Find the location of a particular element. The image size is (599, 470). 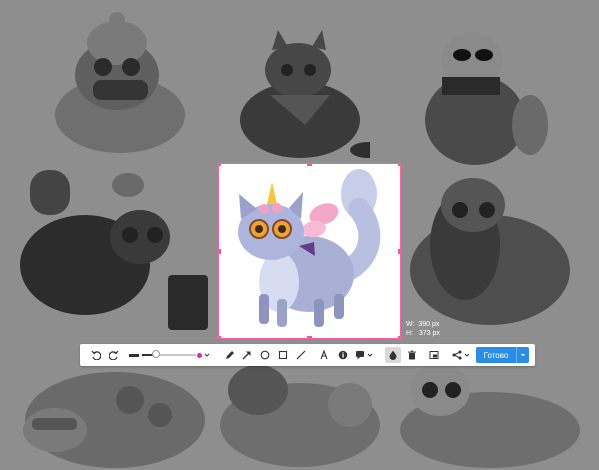

arrow-icon is located at coordinates (246, 355).